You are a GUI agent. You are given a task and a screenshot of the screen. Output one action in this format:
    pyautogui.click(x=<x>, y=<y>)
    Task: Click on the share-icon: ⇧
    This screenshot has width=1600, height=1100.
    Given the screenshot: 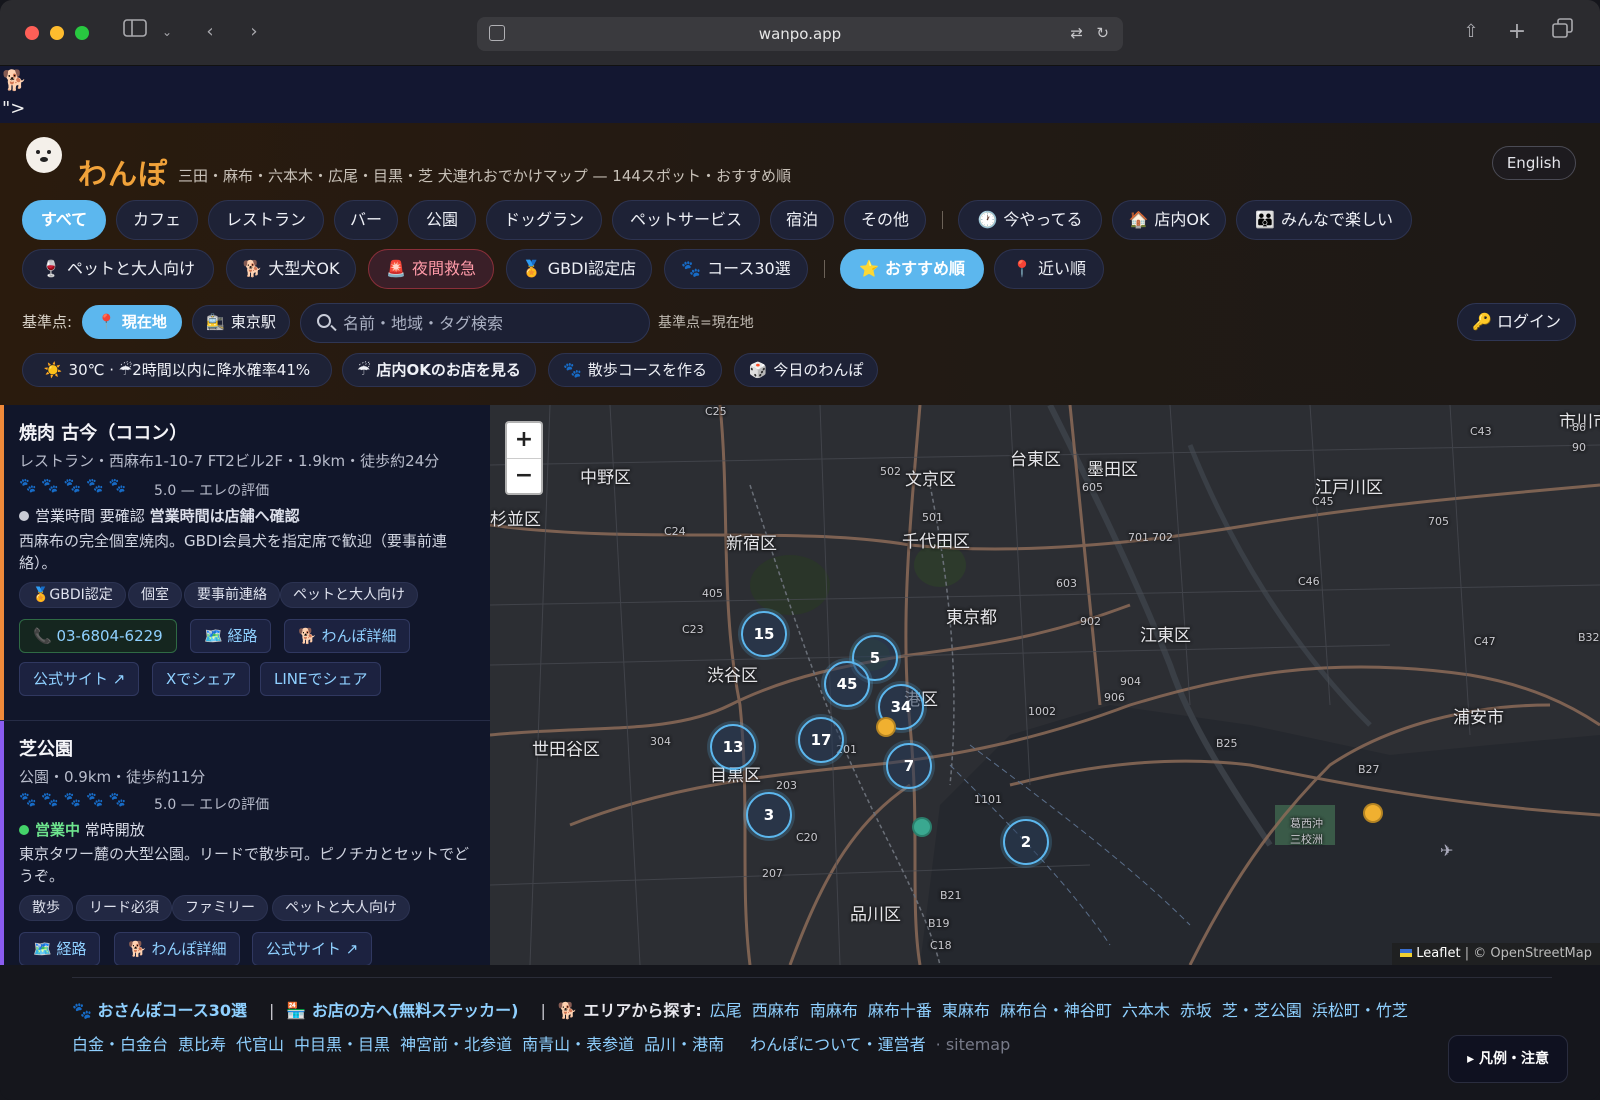 What is the action you would take?
    pyautogui.click(x=1471, y=32)
    